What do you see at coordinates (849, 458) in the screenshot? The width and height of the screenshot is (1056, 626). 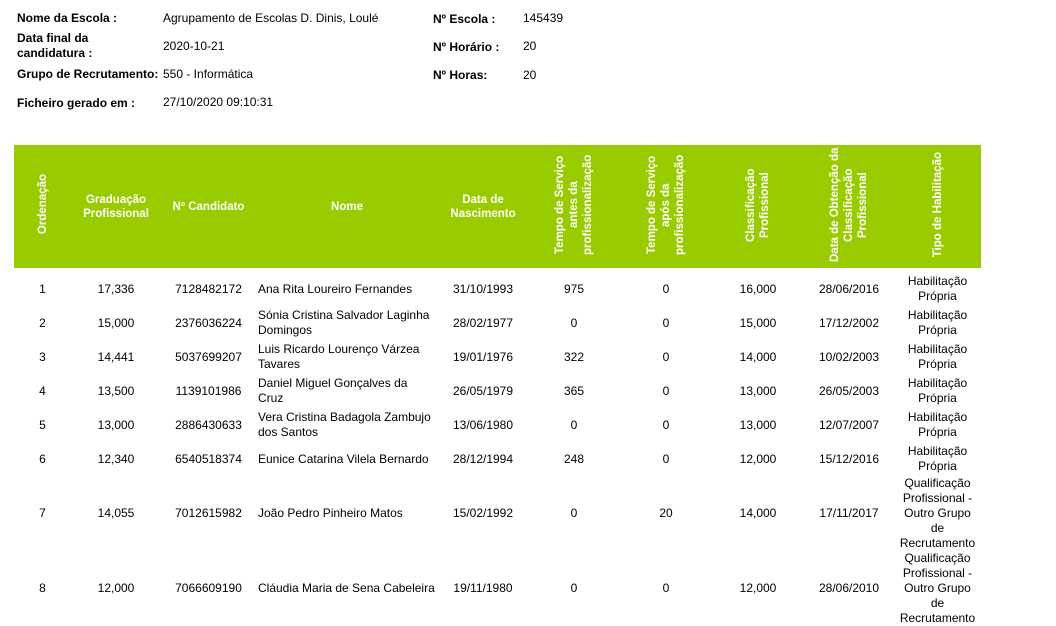 I see `cell-data-obtencao: 15/12/2016` at bounding box center [849, 458].